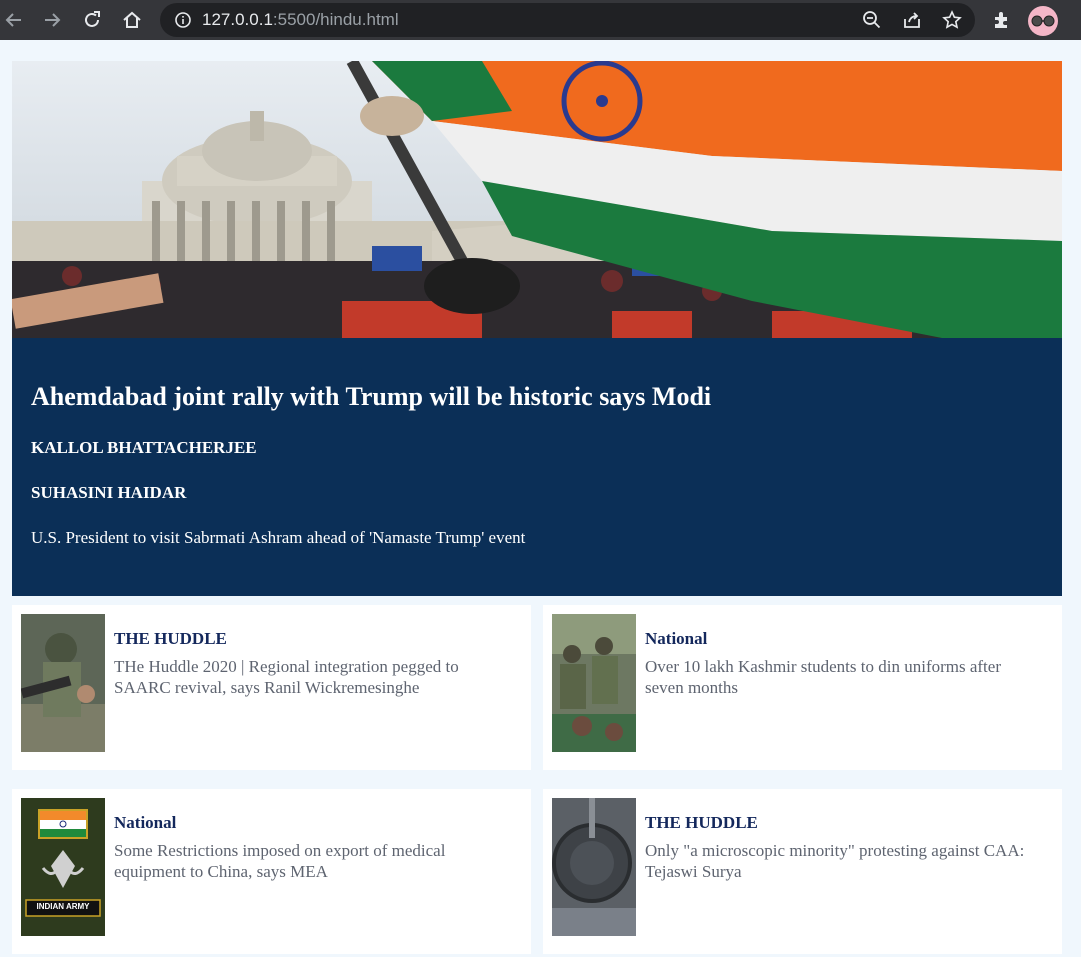 The width and height of the screenshot is (1081, 957). Describe the element at coordinates (872, 20) in the screenshot. I see `zoom-icon` at that location.